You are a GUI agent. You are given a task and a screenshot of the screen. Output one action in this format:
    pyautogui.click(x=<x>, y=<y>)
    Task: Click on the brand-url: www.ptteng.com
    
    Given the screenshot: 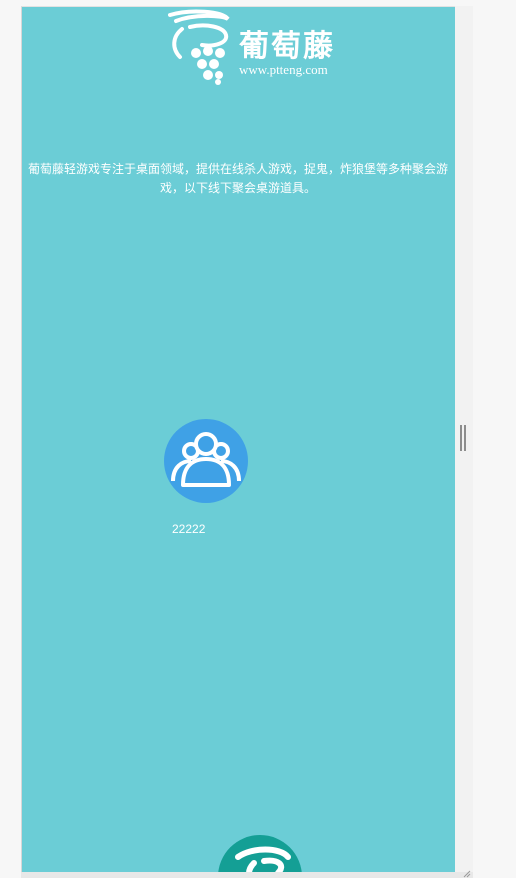 What is the action you would take?
    pyautogui.click(x=283, y=69)
    